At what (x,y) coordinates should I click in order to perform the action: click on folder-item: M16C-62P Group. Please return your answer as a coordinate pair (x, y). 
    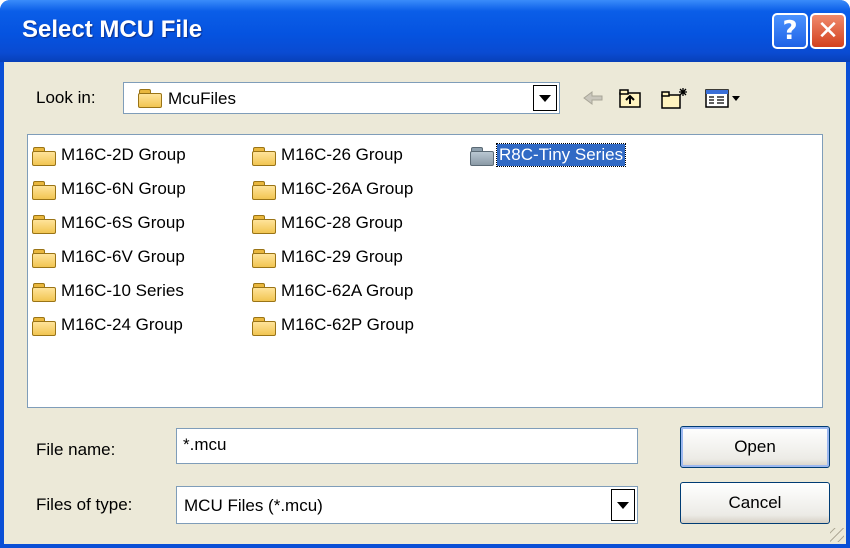
    Looking at the image, I should click on (334, 325).